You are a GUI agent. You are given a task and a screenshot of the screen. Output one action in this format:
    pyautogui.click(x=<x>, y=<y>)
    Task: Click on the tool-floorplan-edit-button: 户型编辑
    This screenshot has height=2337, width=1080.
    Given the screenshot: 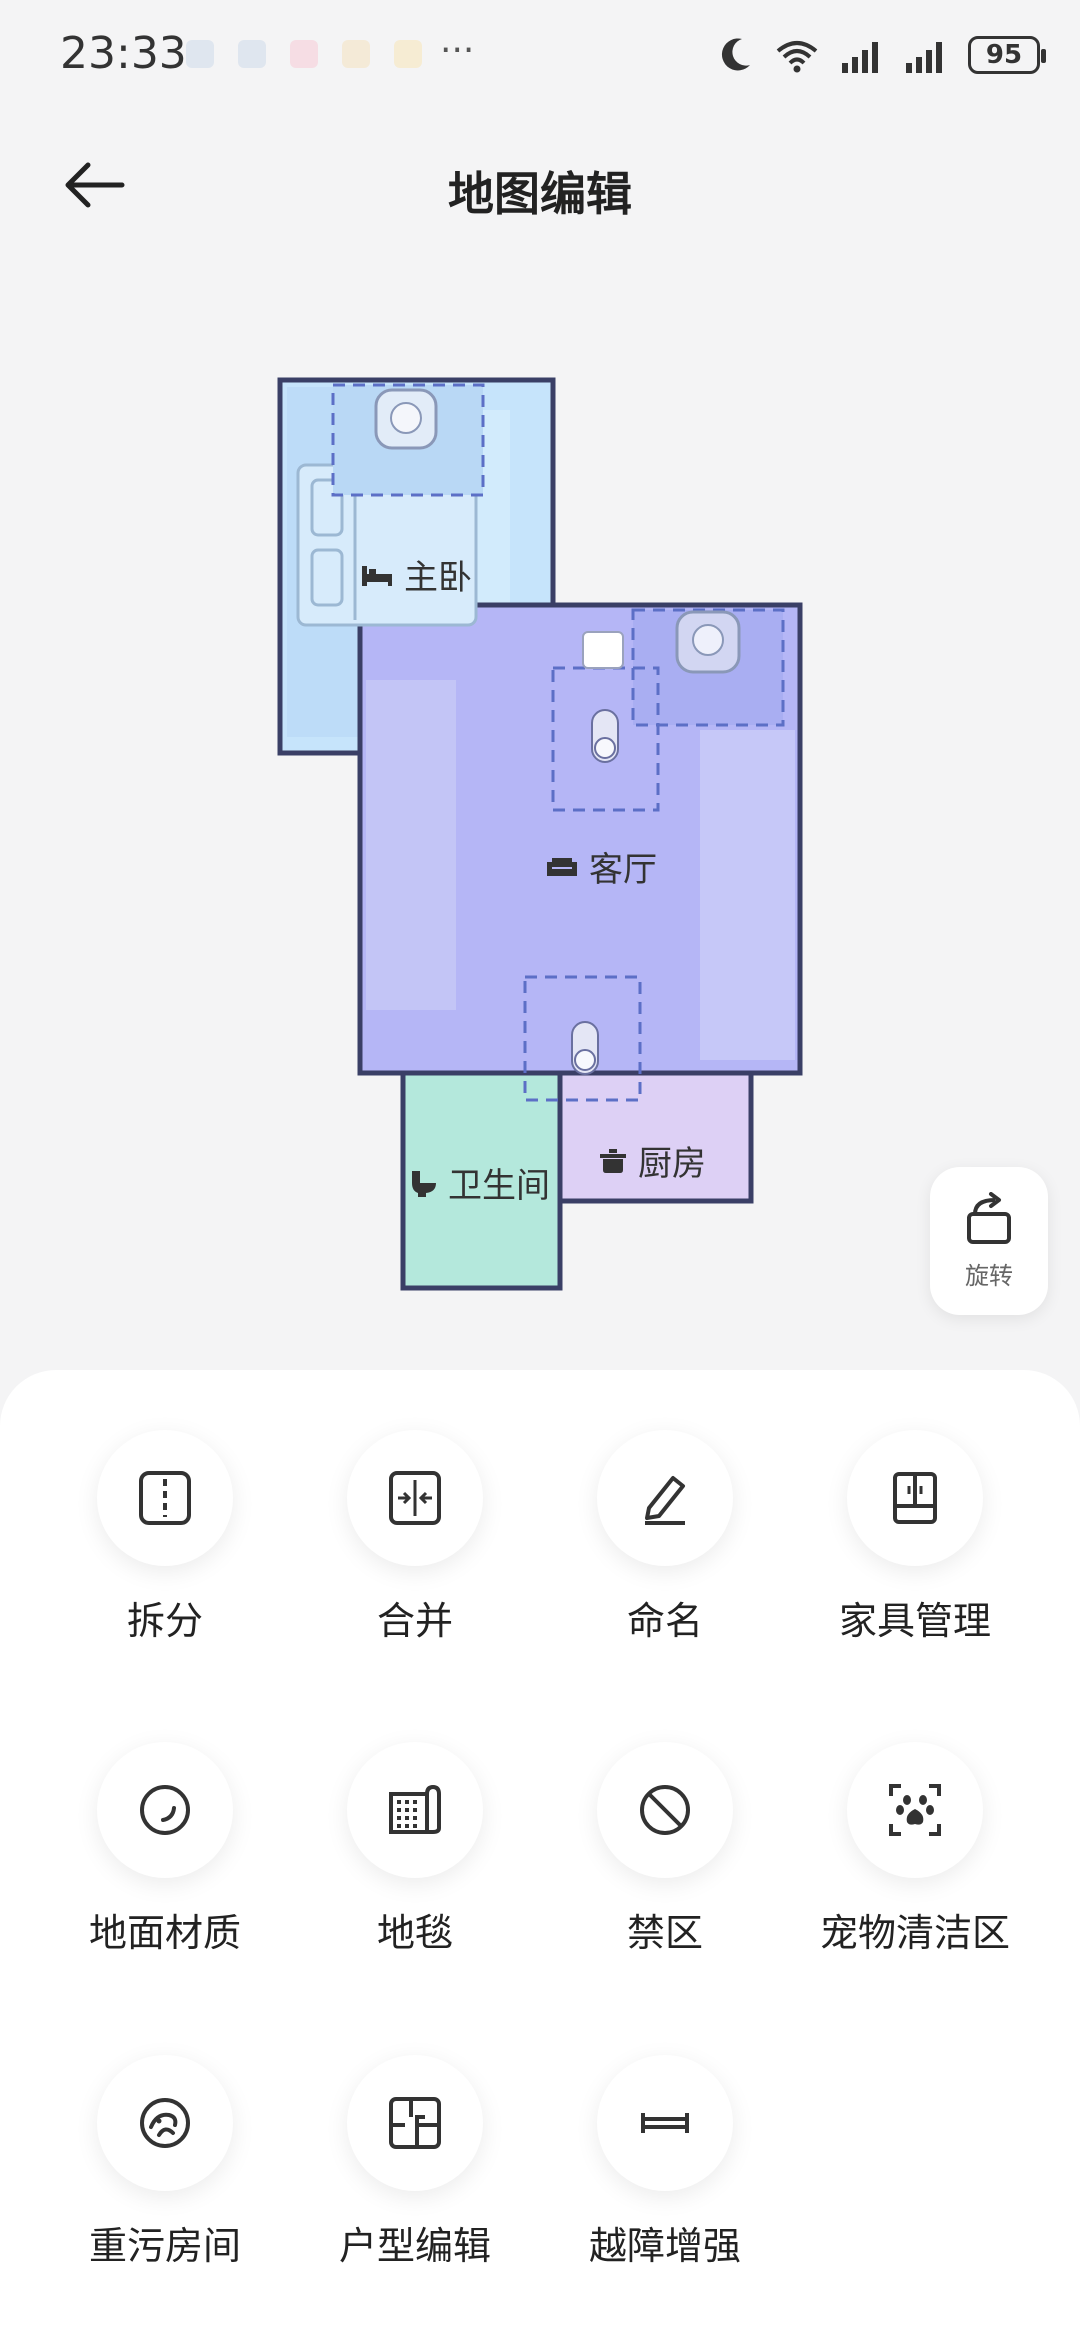 What is the action you would take?
    pyautogui.click(x=415, y=2180)
    